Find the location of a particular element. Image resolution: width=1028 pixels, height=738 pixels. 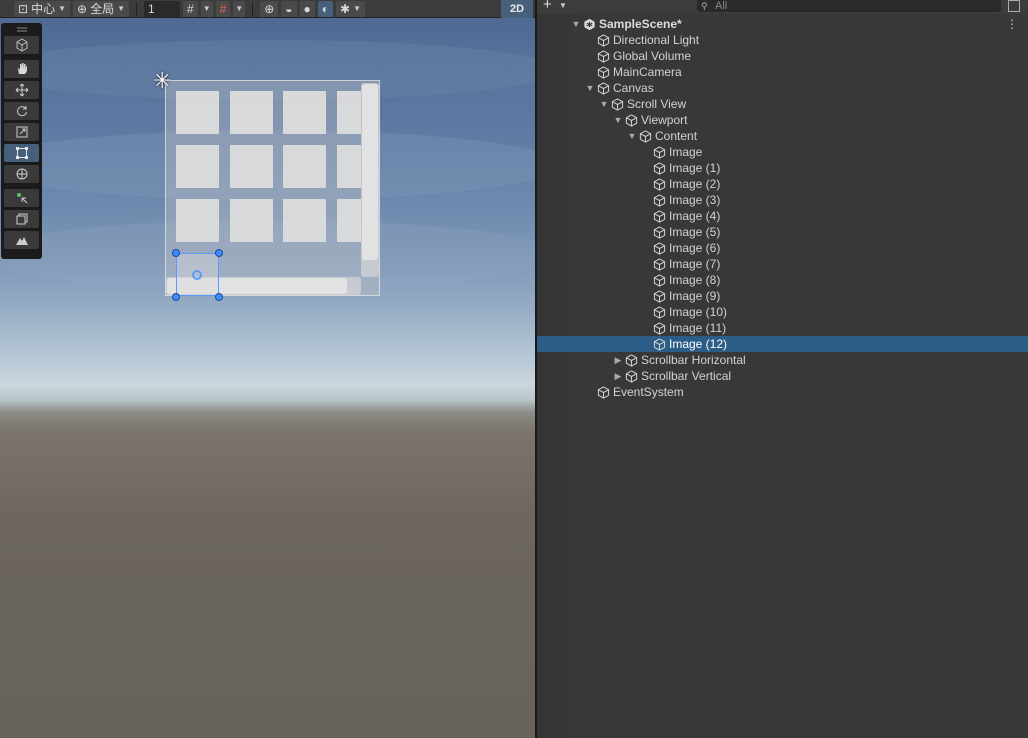

hierarchy-row: ▼ SampleScene* ⋮ is located at coordinates (782, 24).